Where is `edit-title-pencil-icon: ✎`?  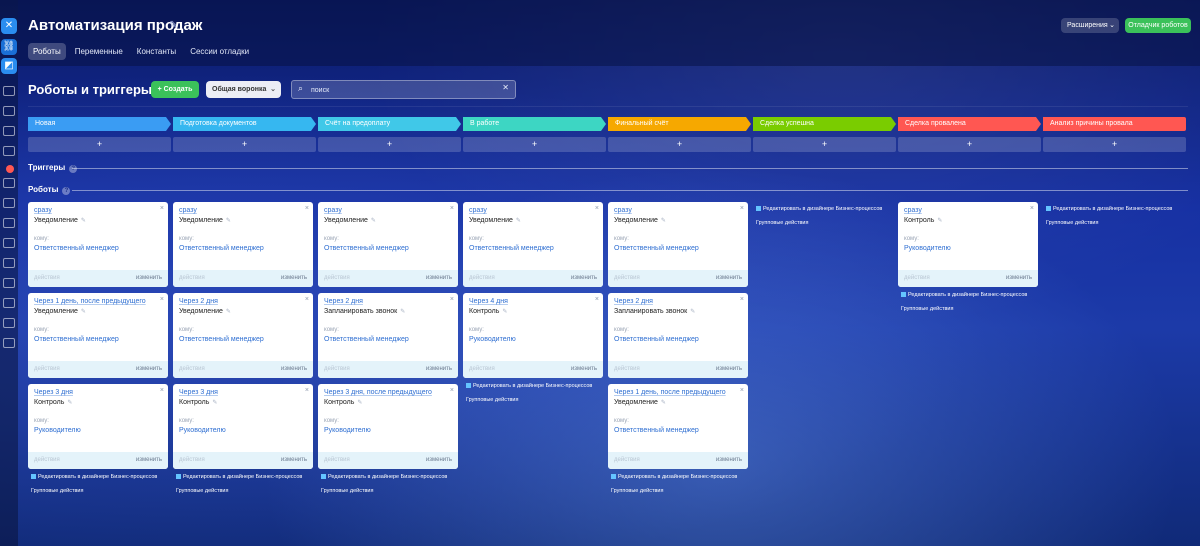
edit-title-pencil-icon: ✎ is located at coordinates (173, 25).